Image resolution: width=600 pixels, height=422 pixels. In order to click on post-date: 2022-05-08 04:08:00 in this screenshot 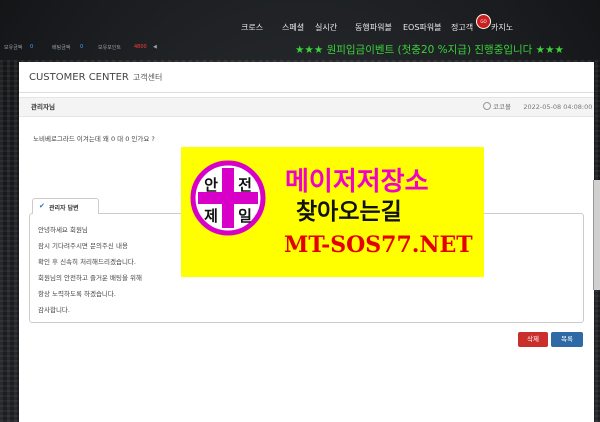, I will do `click(558, 107)`.